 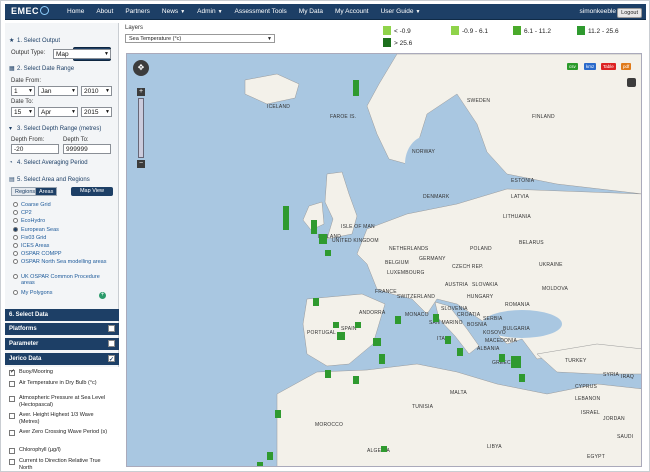 What do you see at coordinates (626, 66) in the screenshot?
I see `export-pdf-button: pdf` at bounding box center [626, 66].